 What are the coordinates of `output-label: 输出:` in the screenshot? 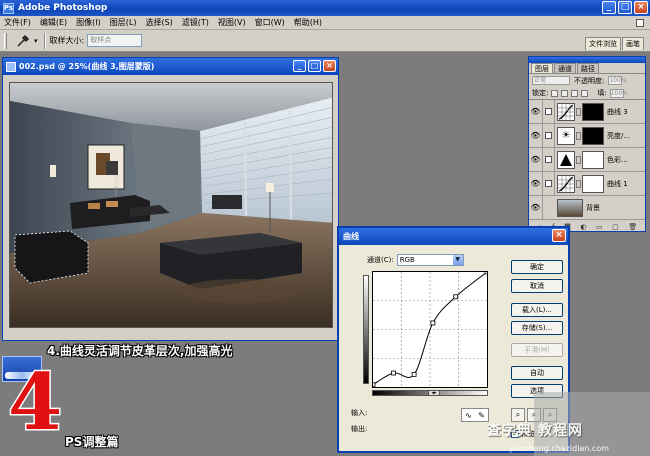 It's located at (359, 429).